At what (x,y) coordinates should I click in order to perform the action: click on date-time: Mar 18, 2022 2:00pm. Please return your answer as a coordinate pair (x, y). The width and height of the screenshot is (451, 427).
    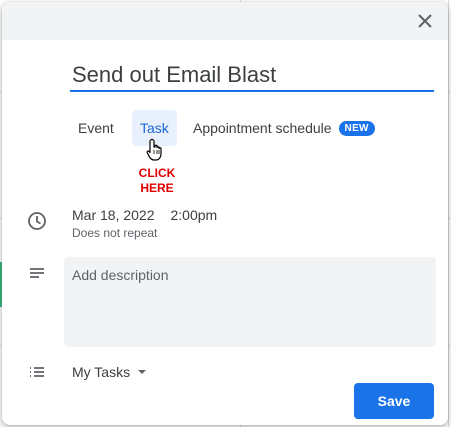
    Looking at the image, I should click on (144, 215).